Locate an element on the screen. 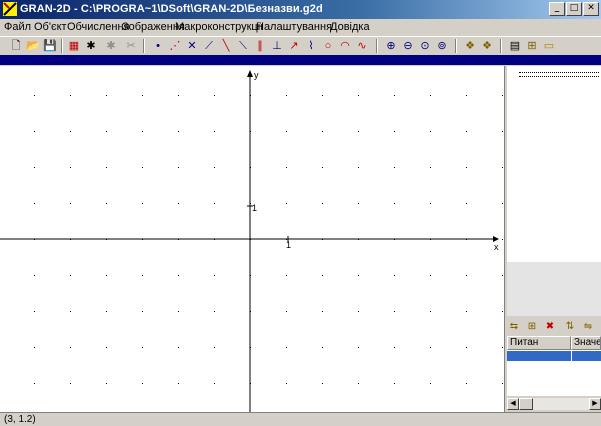  scroll-thumb is located at coordinates (526, 404).